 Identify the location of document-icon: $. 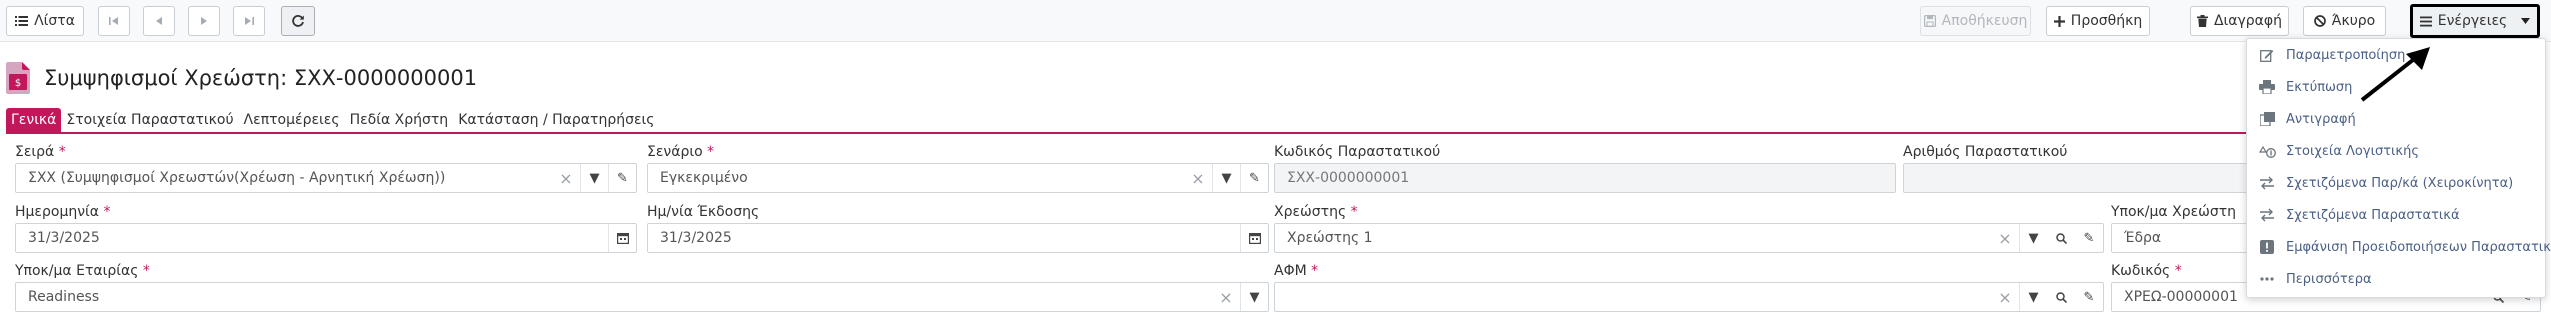
(18, 78).